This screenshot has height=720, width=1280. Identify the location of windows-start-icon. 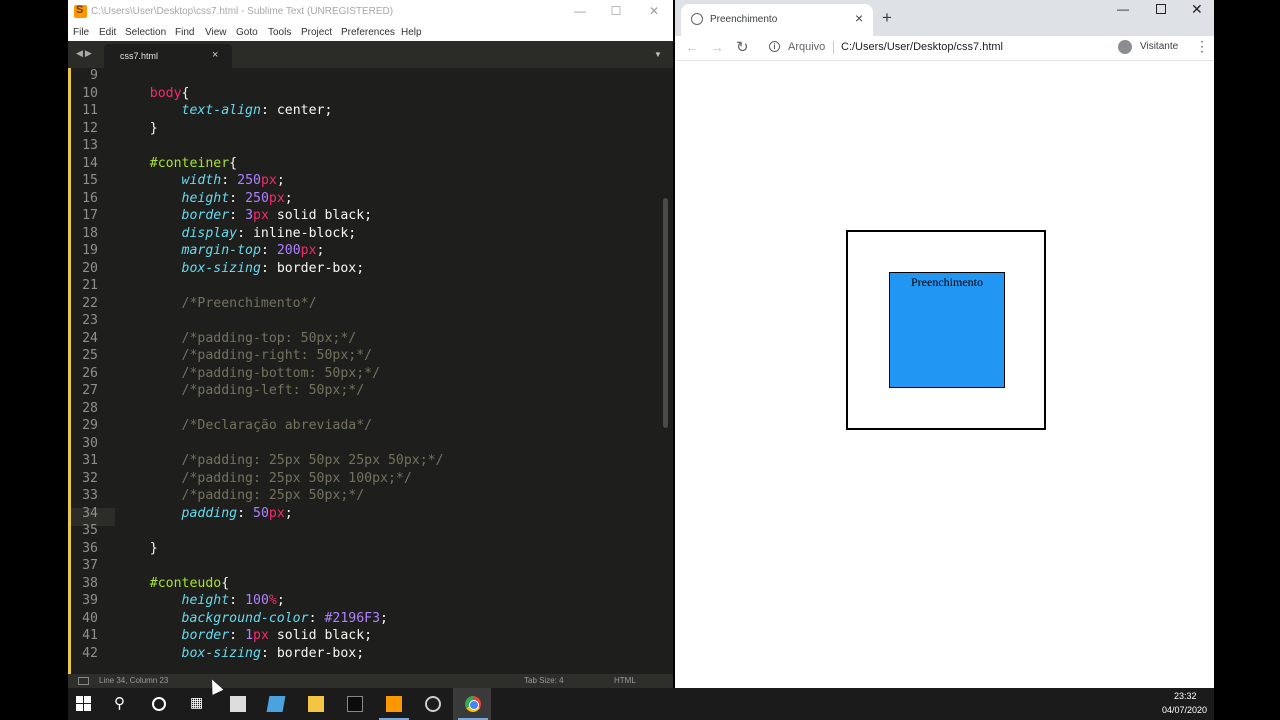
(84, 704).